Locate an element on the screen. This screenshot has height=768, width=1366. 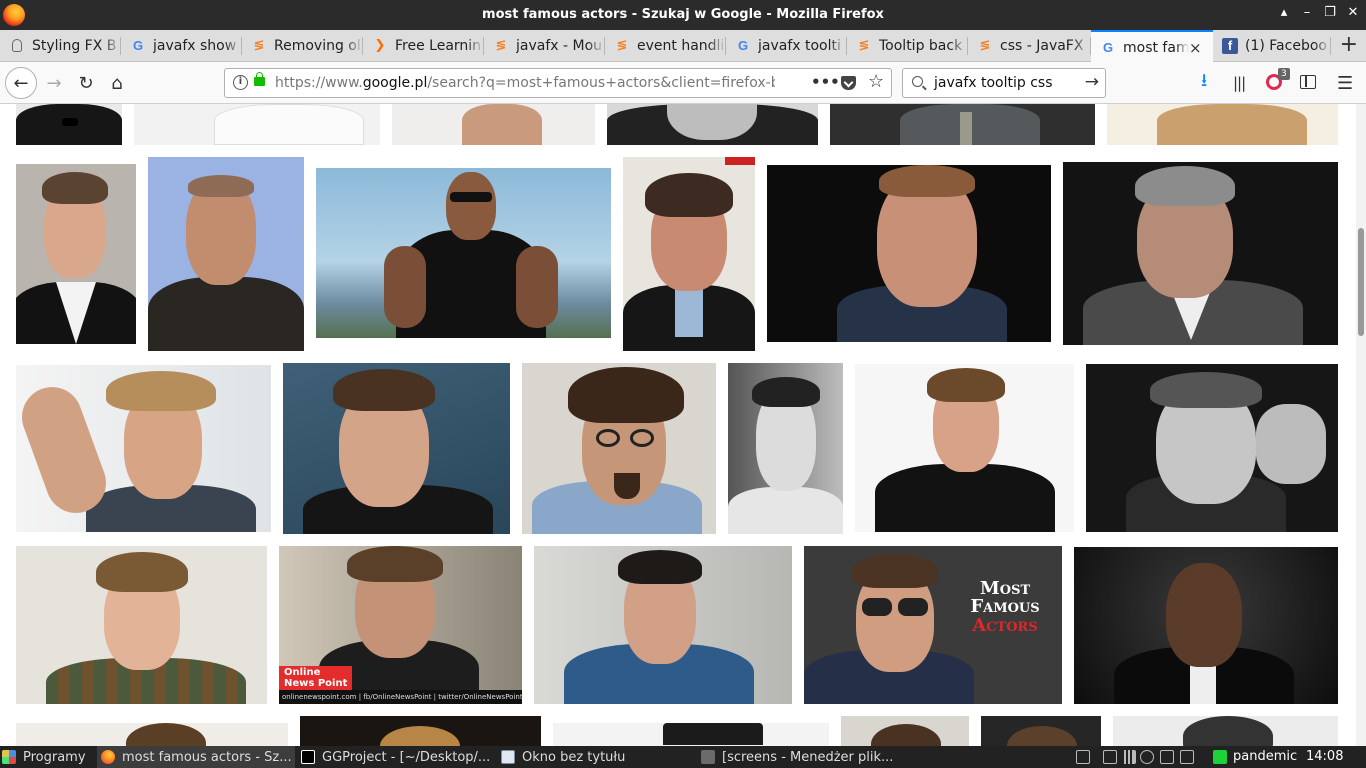
shade-window-icon: ▴ is located at coordinates (1284, 12).